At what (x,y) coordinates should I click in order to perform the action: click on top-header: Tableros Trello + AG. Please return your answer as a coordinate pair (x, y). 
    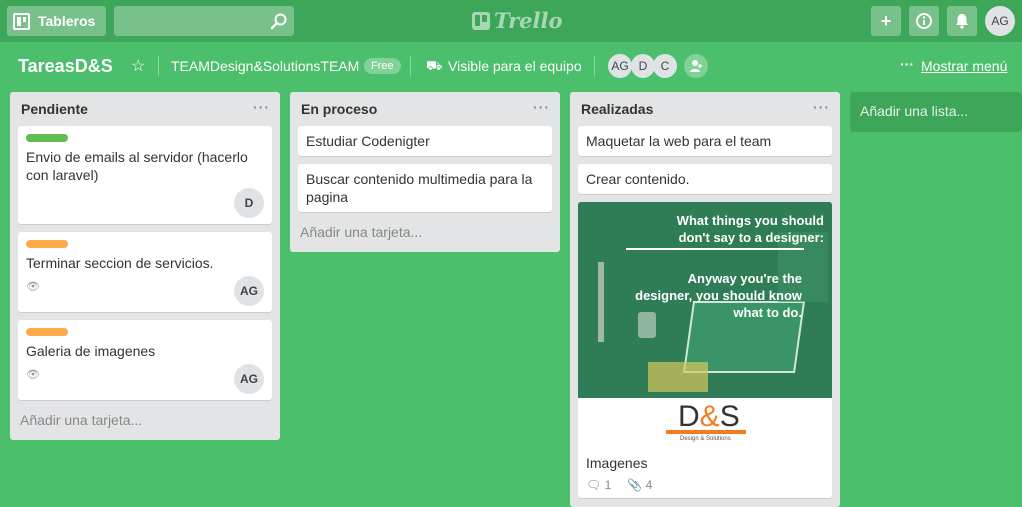
    Looking at the image, I should click on (511, 21).